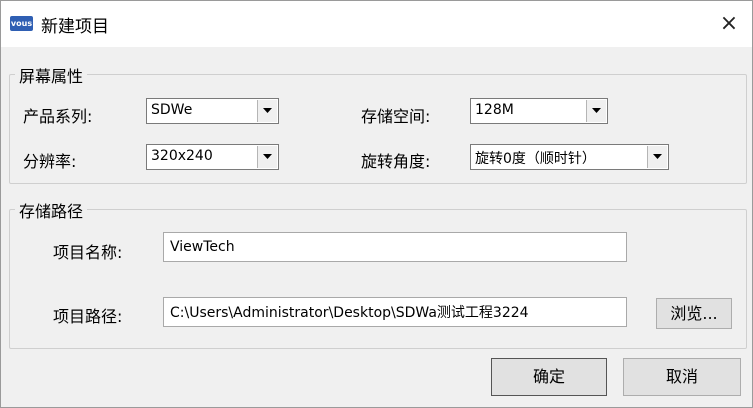  What do you see at coordinates (376, 24) in the screenshot?
I see `title-bar: vous 新建项目 ×` at bounding box center [376, 24].